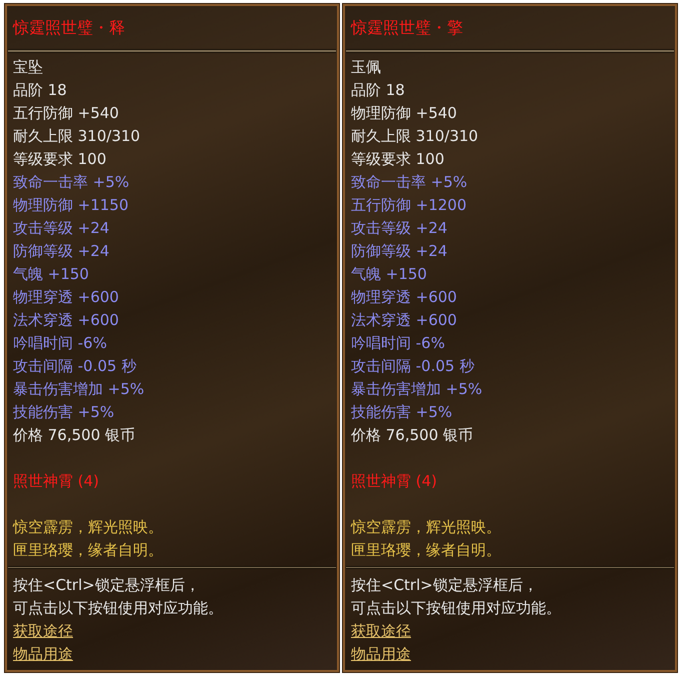 This screenshot has height=676, width=682. I want to click on item-title: 惊霆照世璧・擎, so click(407, 28).